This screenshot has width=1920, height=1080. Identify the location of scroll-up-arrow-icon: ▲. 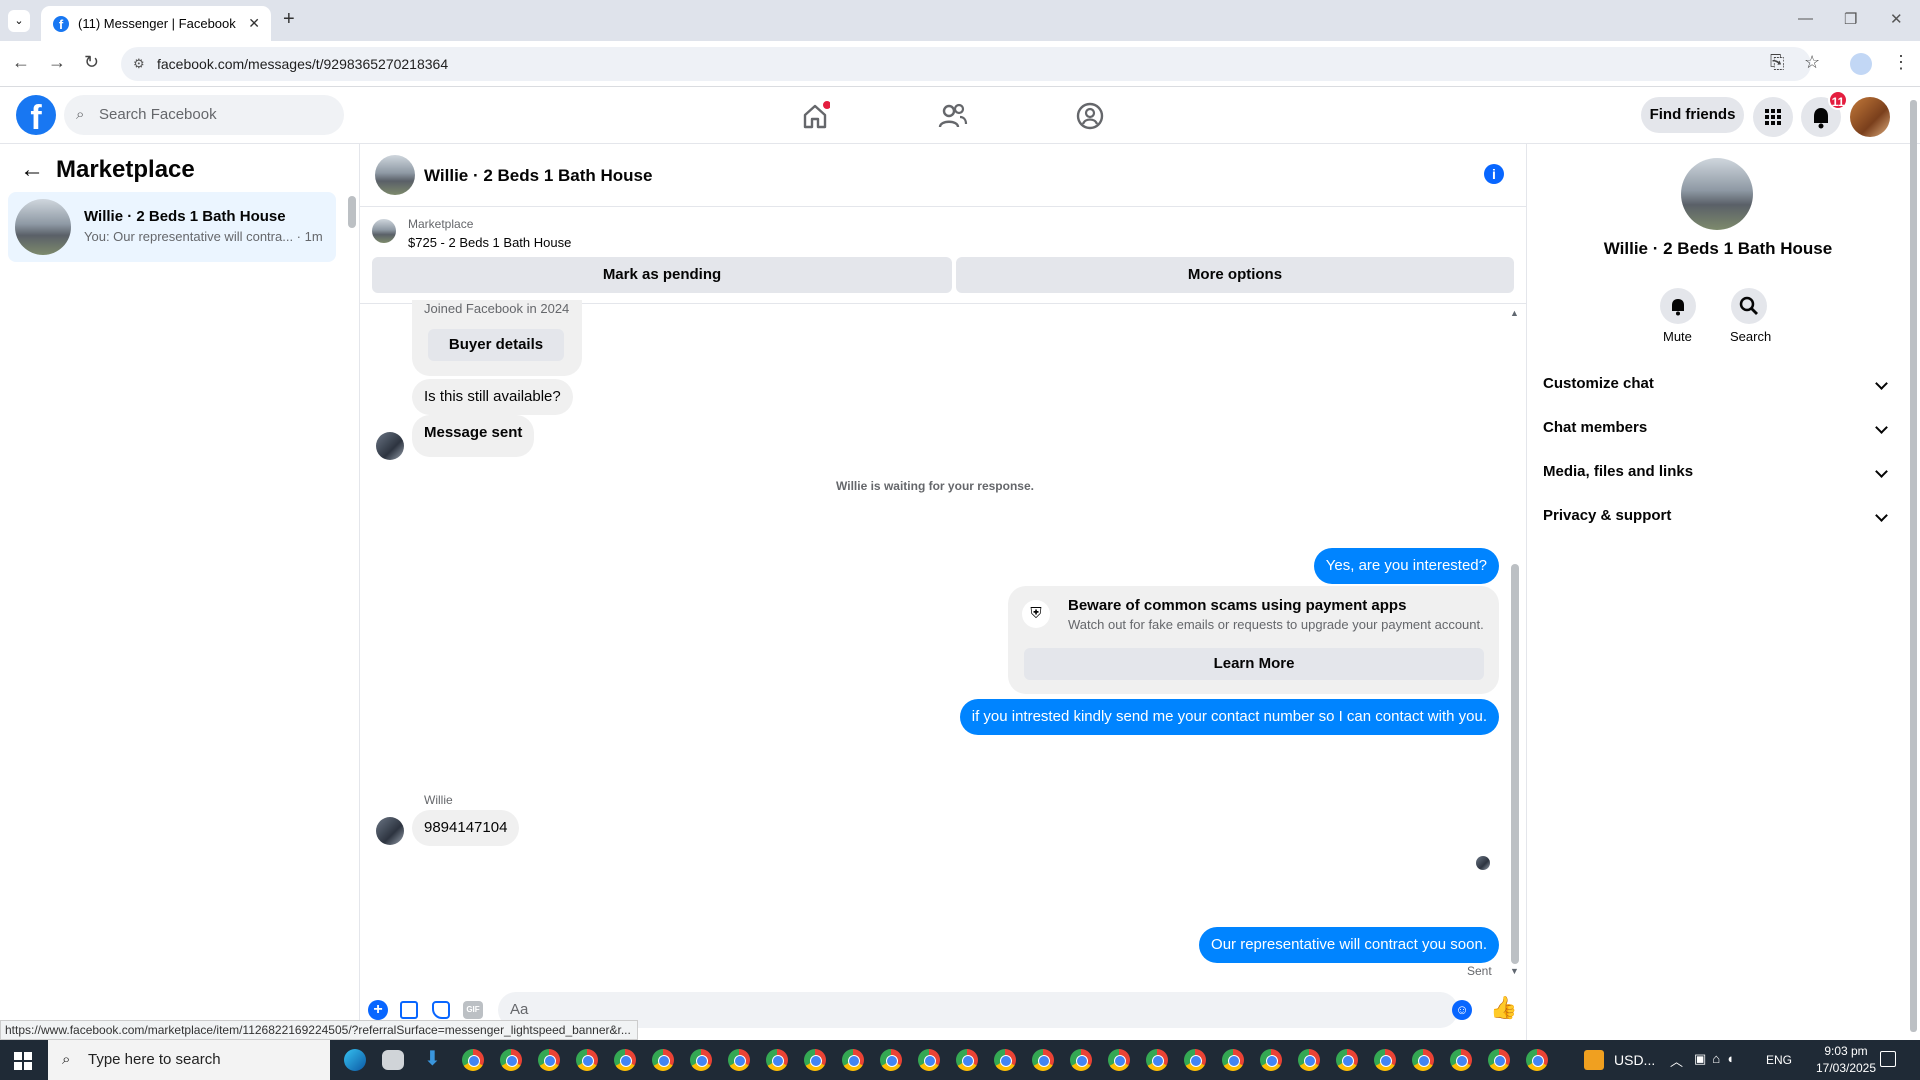
(1514, 313).